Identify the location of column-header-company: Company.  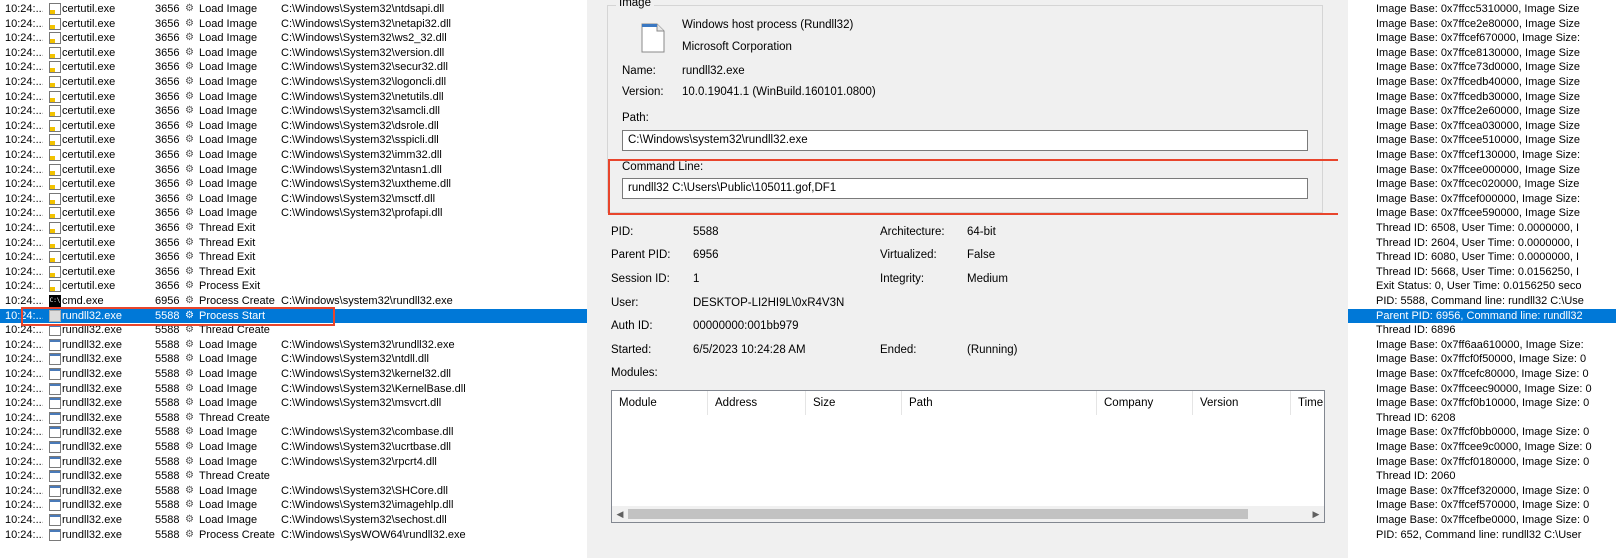
(1145, 403).